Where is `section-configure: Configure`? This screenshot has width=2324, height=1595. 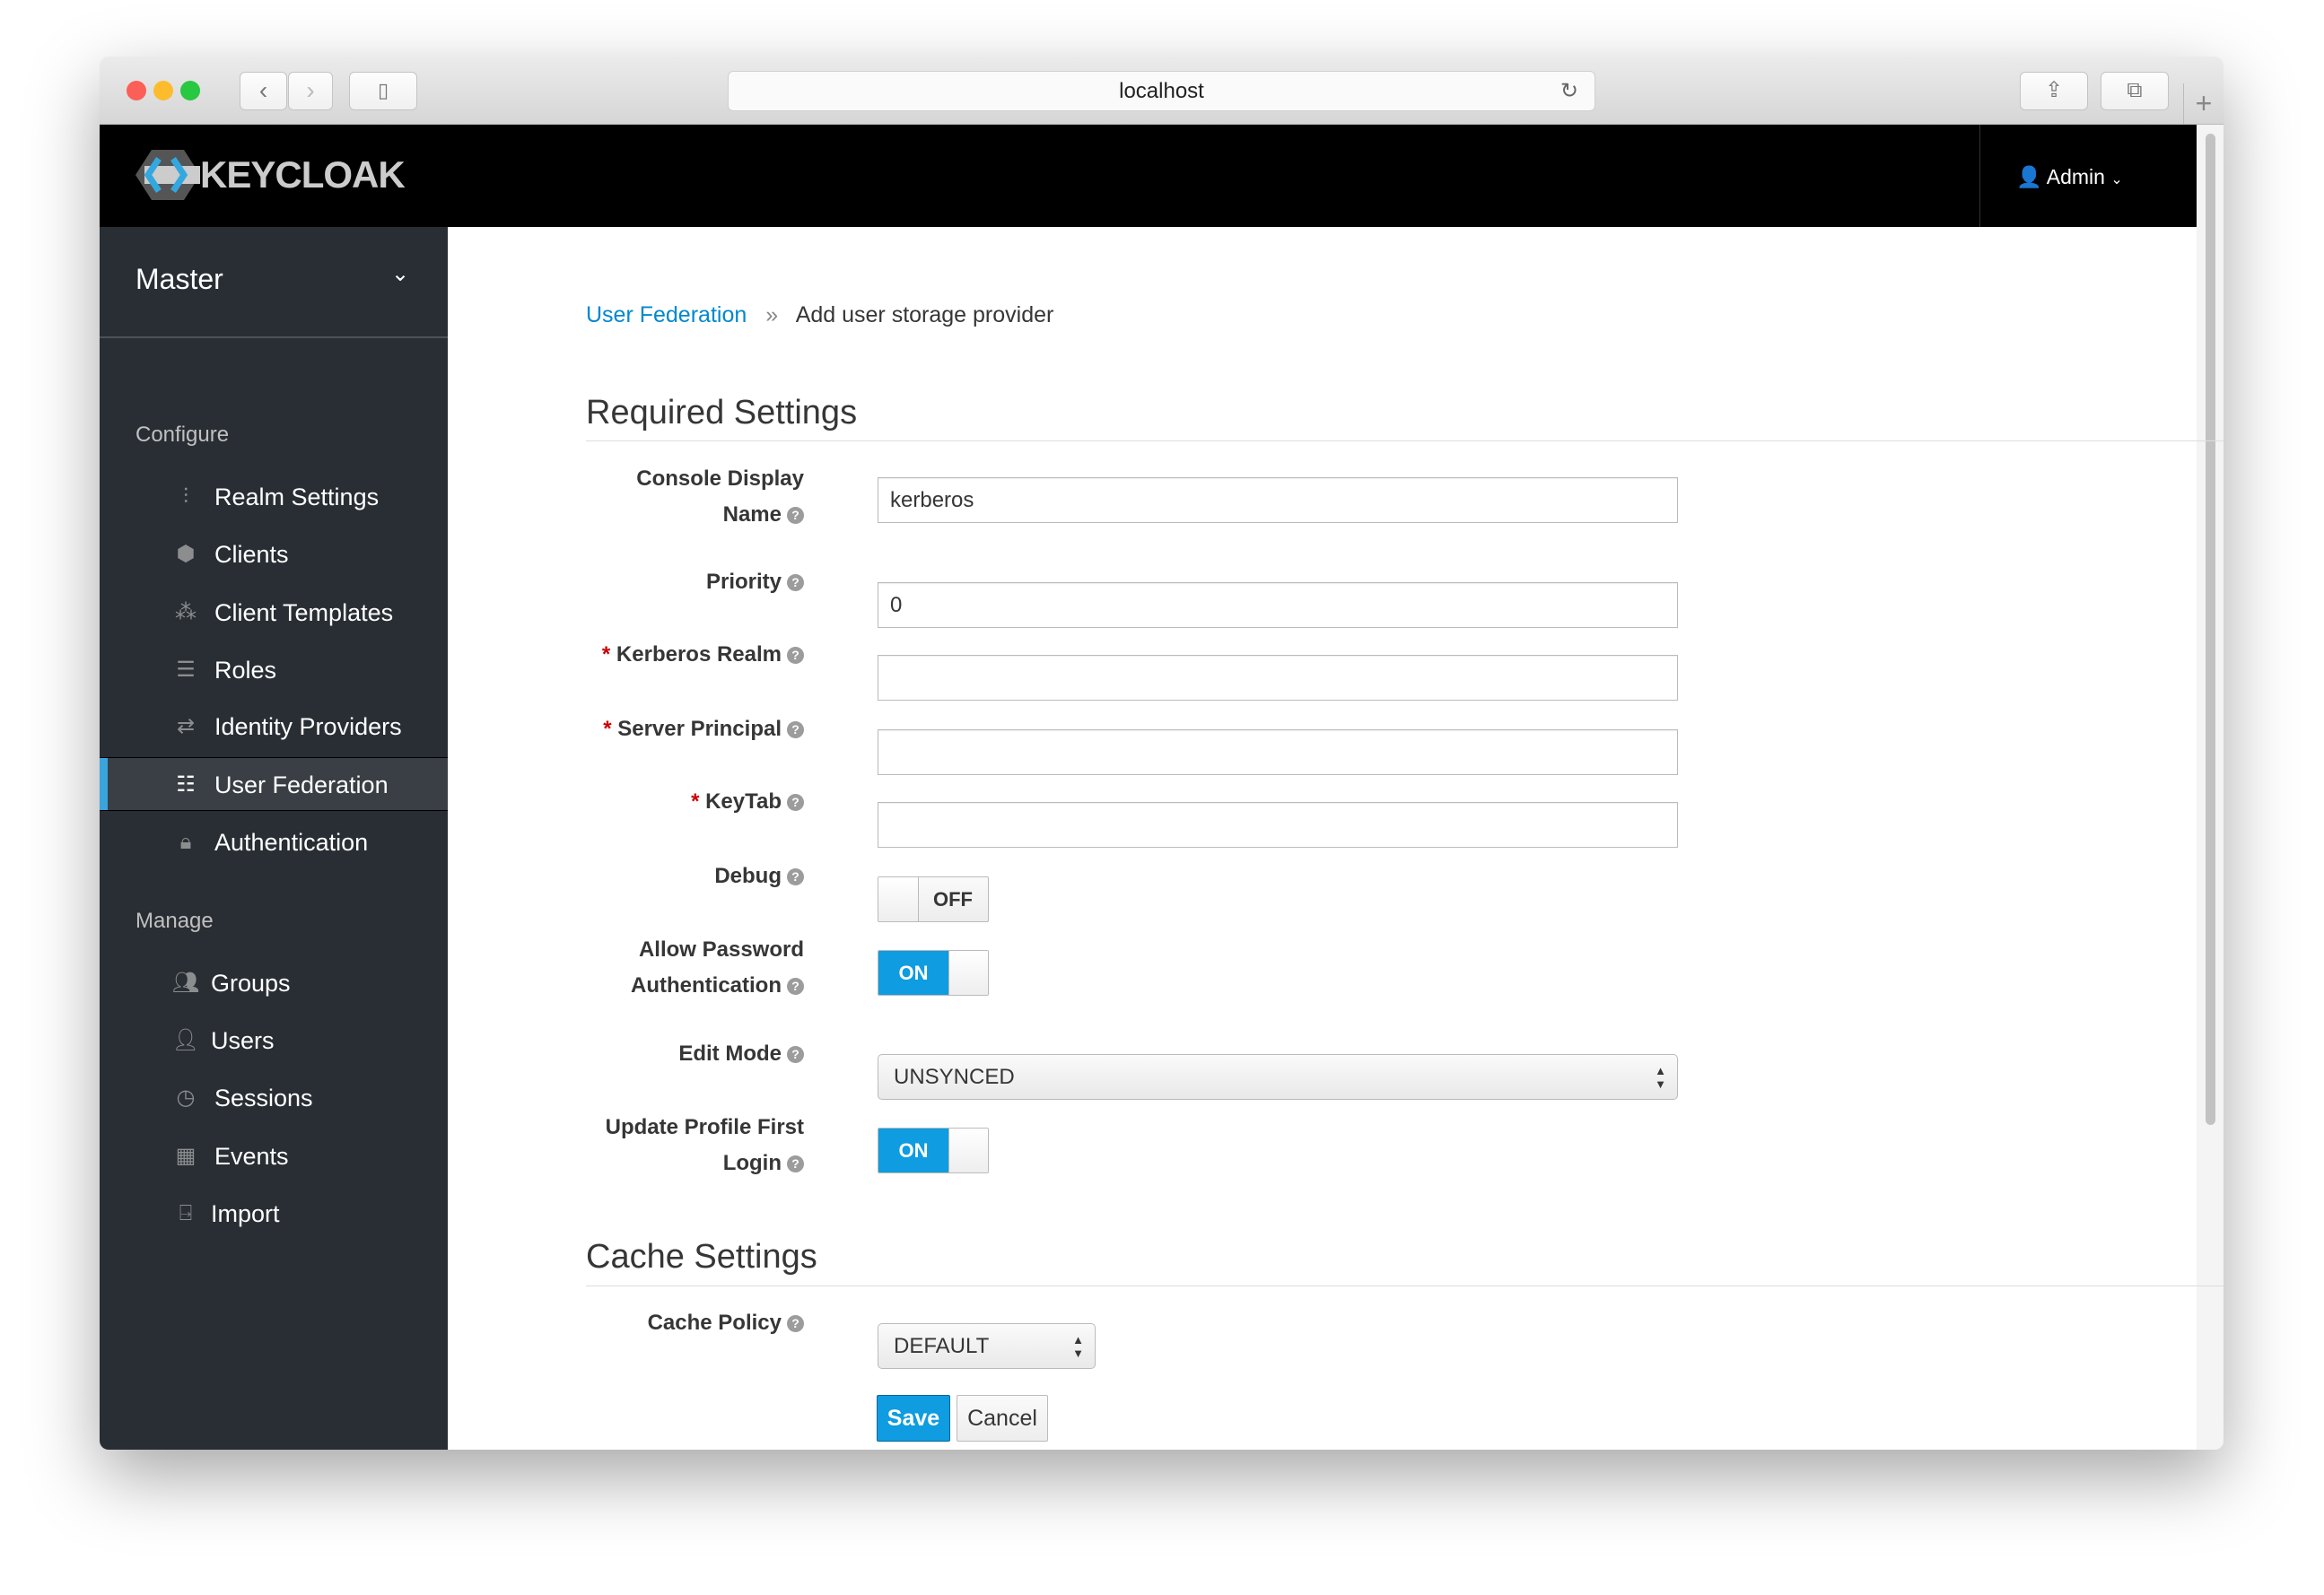
section-configure: Configure is located at coordinates (183, 435).